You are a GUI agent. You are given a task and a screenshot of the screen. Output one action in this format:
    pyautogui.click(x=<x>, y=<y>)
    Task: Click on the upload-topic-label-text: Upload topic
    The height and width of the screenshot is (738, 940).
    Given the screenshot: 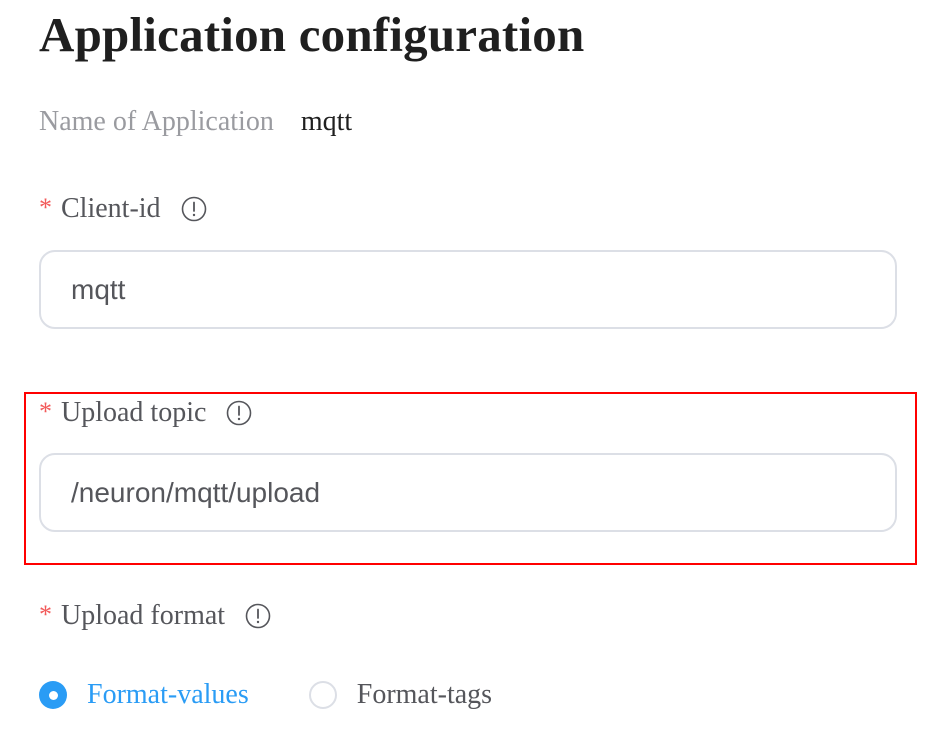 What is the action you would take?
    pyautogui.click(x=134, y=412)
    